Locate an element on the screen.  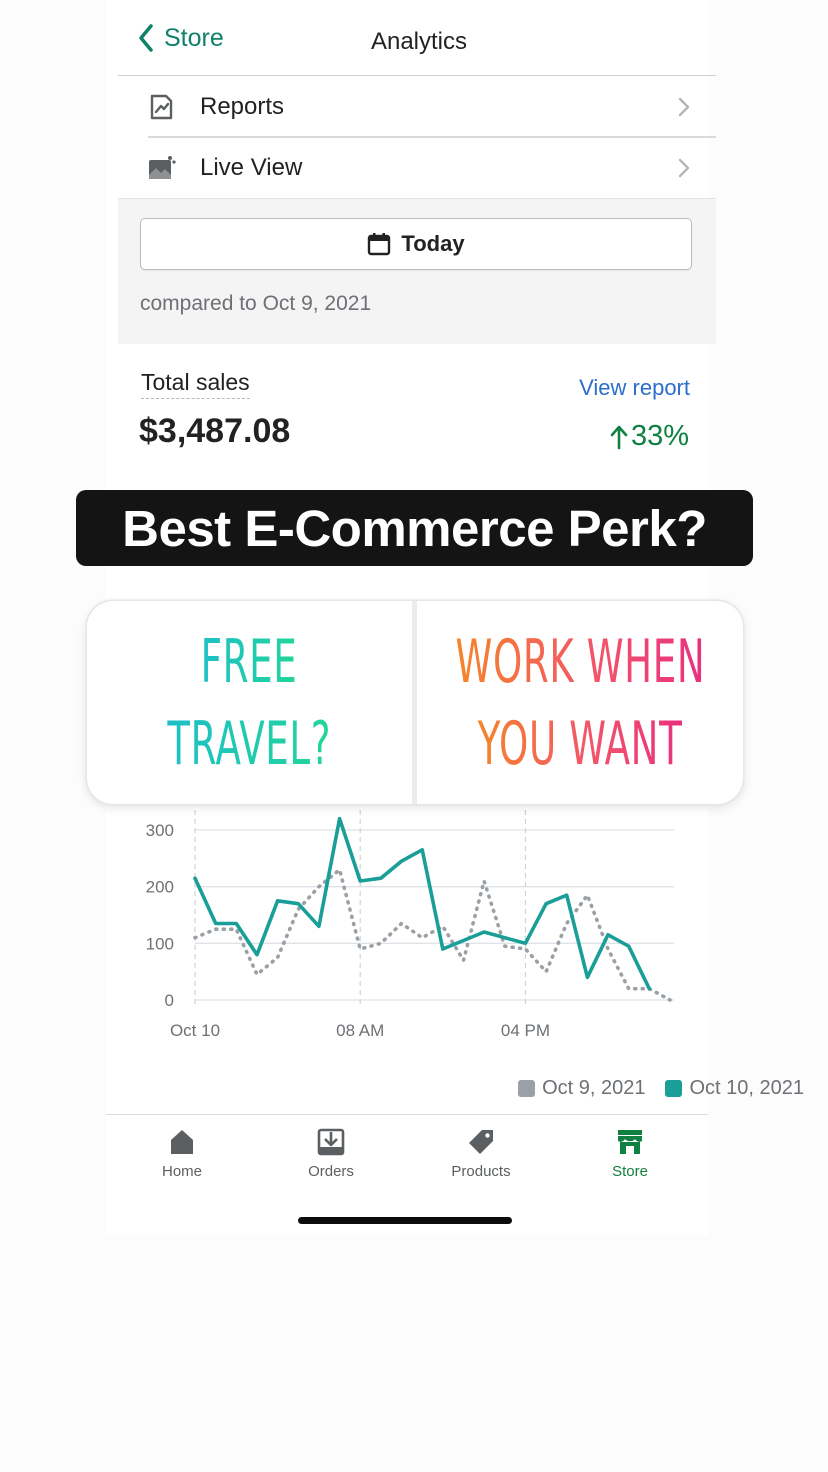
legend-item-oct9: Oct 9, 2021 is located at coordinates (581, 1088).